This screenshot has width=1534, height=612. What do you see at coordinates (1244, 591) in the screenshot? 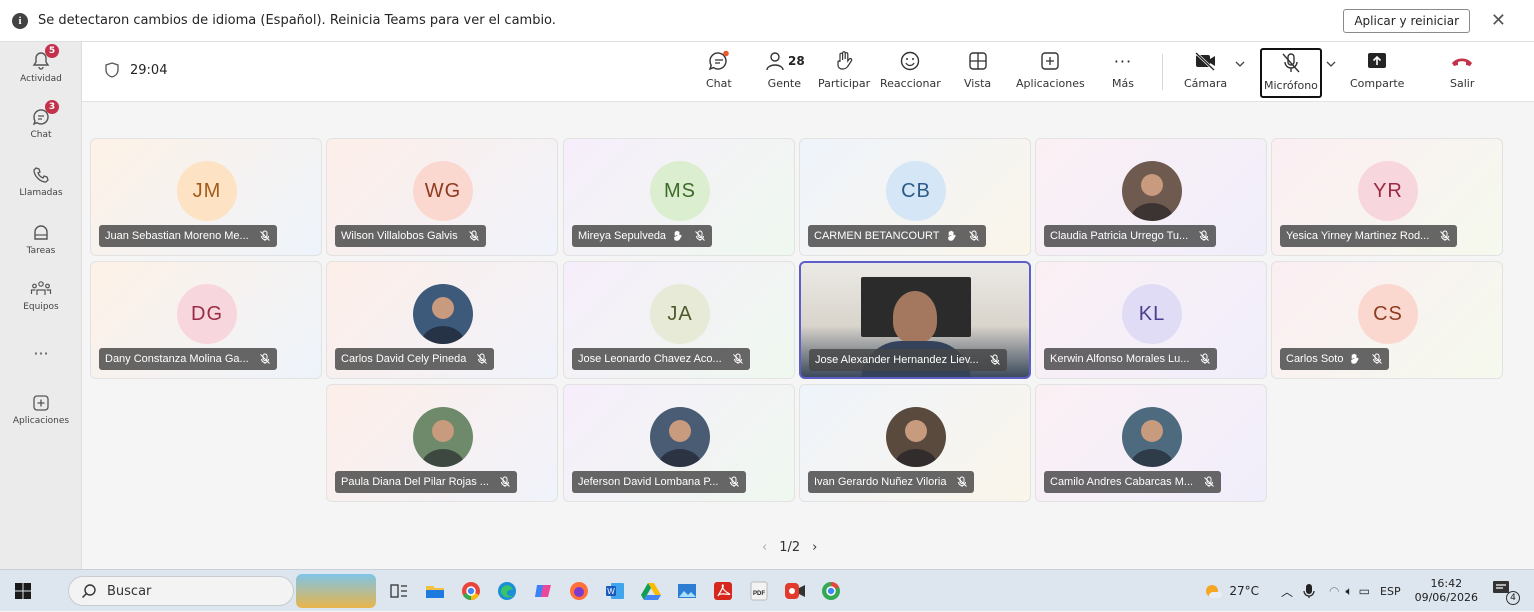
I see `weather-temperature: 27°C` at bounding box center [1244, 591].